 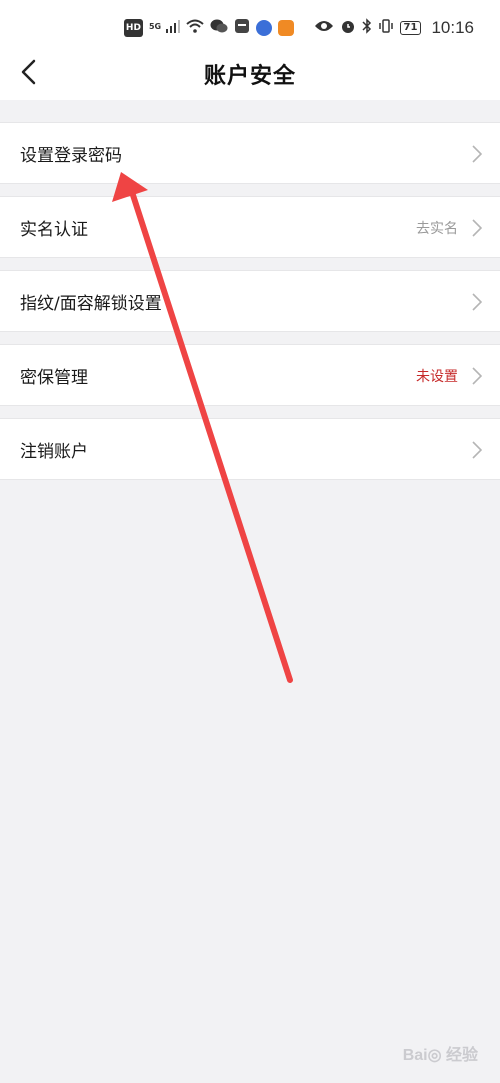 I want to click on status-time: 10:16, so click(x=452, y=27).